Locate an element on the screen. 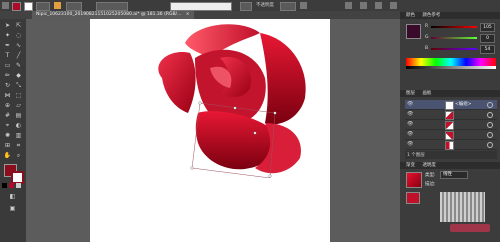 The image size is (500, 242). curvature-tool-icon: ∿ is located at coordinates (18, 46).